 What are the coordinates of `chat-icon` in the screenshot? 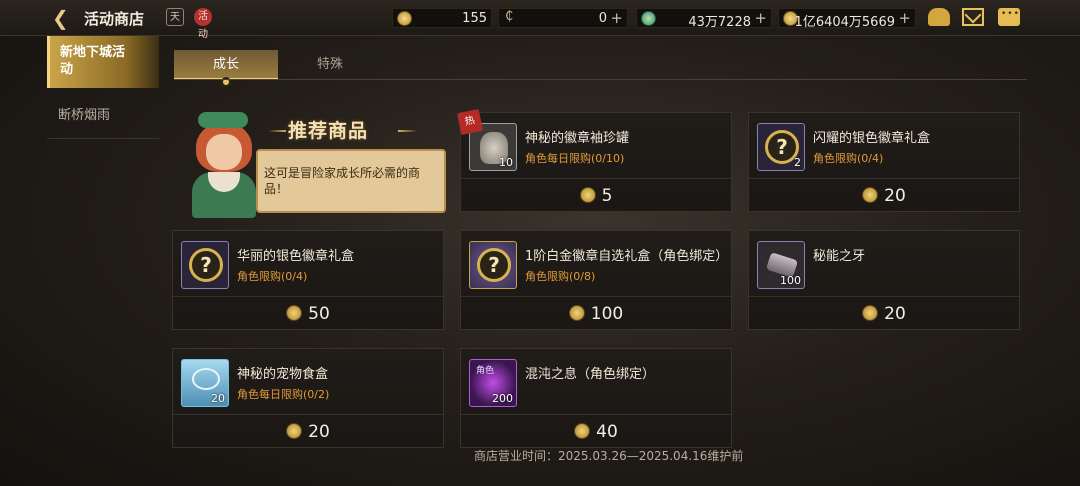 It's located at (1009, 17).